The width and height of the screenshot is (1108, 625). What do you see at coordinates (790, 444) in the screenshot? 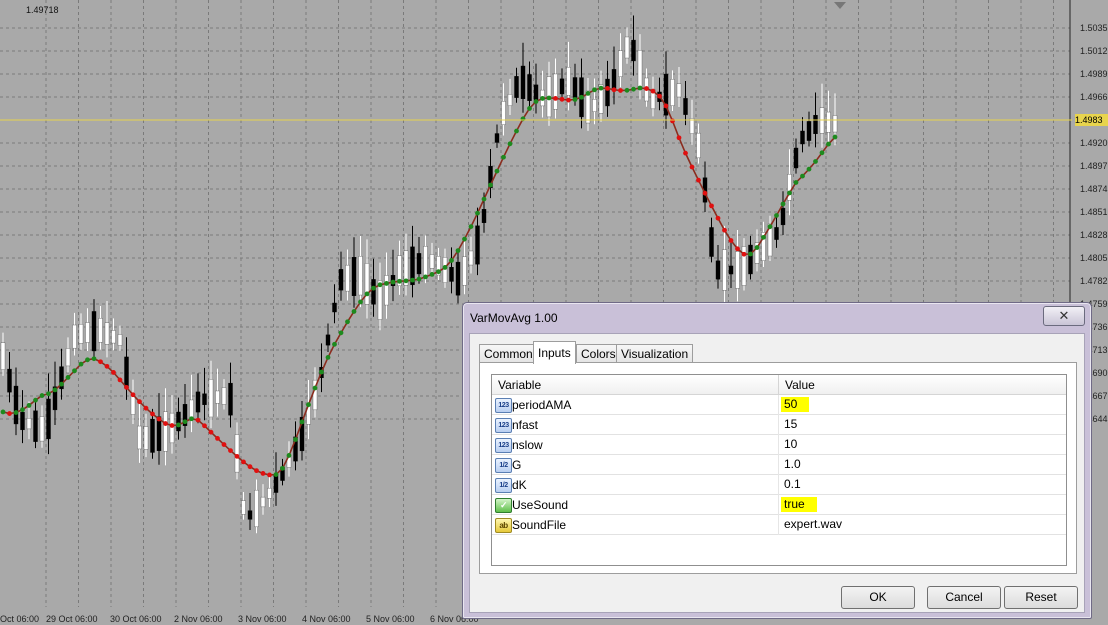
I see `variable-value: 10` at bounding box center [790, 444].